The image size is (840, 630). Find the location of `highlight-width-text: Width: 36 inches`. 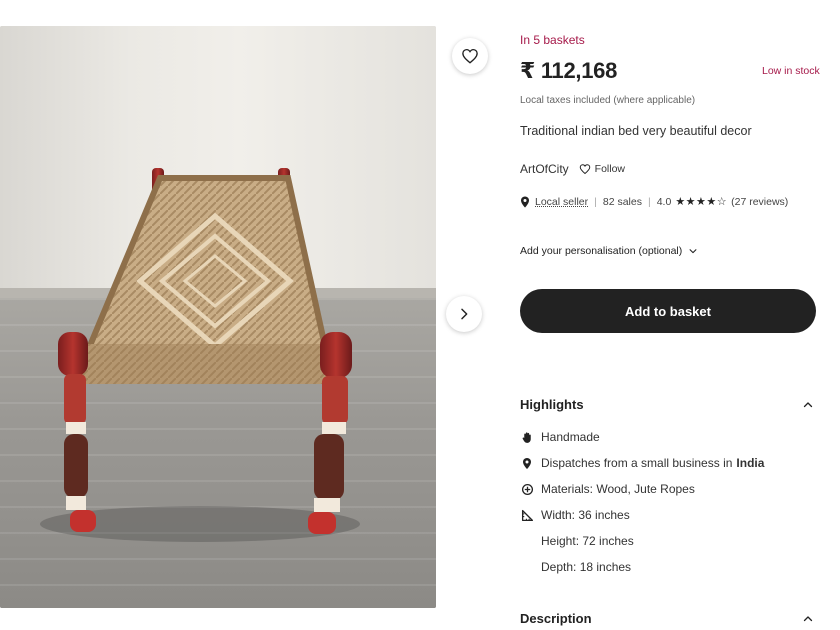

highlight-width-text: Width: 36 inches is located at coordinates (585, 515).